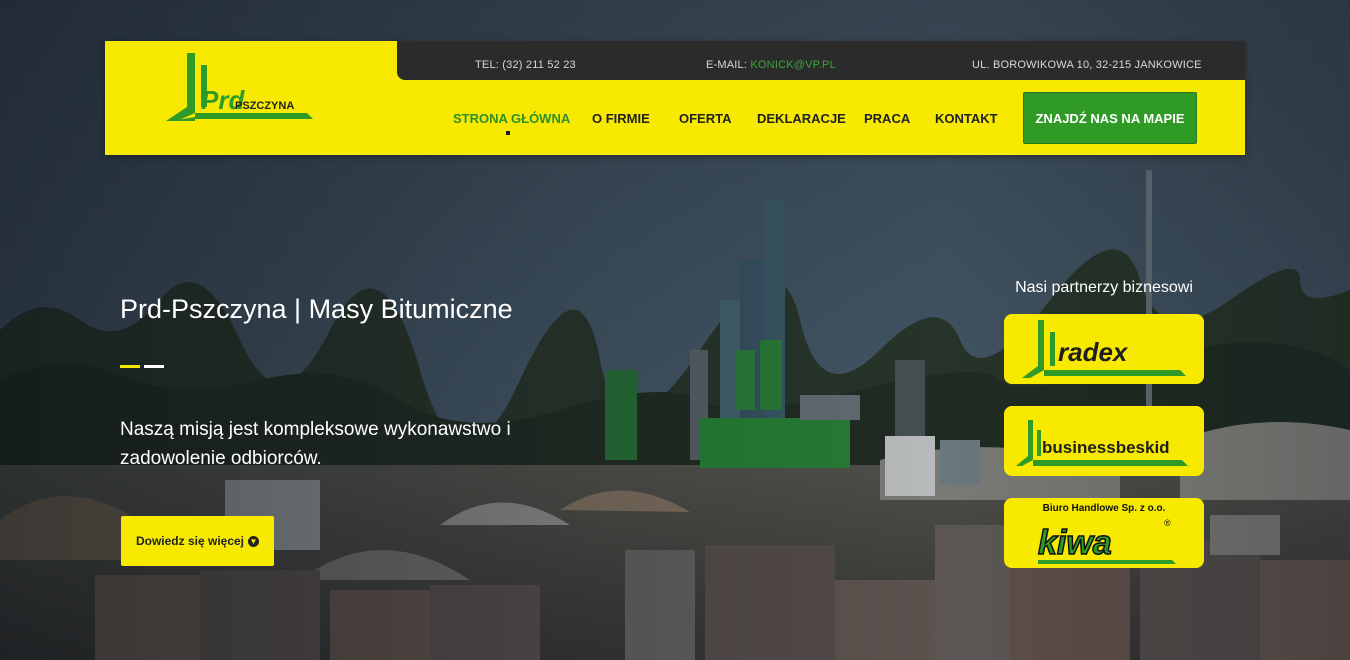 The width and height of the screenshot is (1350, 660). I want to click on svg-text: radex, so click(1093, 352).